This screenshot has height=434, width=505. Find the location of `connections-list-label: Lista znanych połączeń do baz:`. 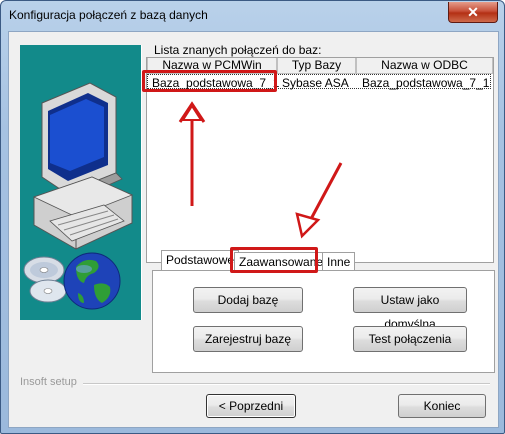

connections-list-label: Lista znanych połączeń do baz: is located at coordinates (238, 50).